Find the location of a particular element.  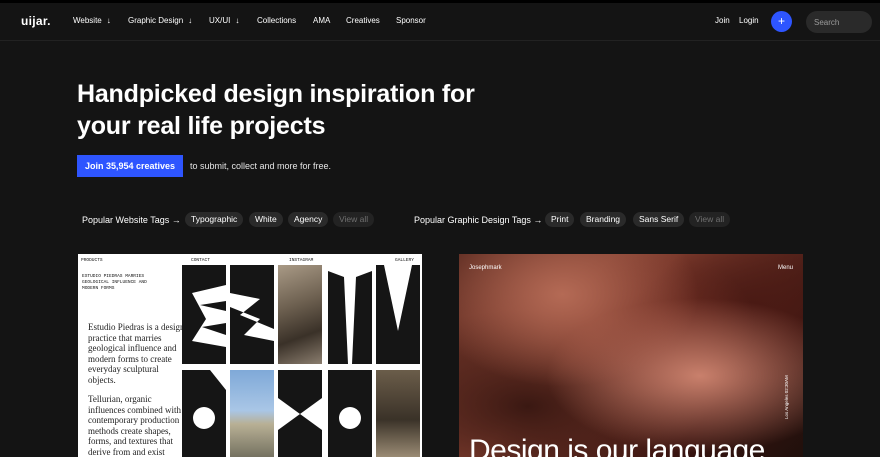

nav-item-ux-ui: UX/UI ↓ is located at coordinates (224, 20).